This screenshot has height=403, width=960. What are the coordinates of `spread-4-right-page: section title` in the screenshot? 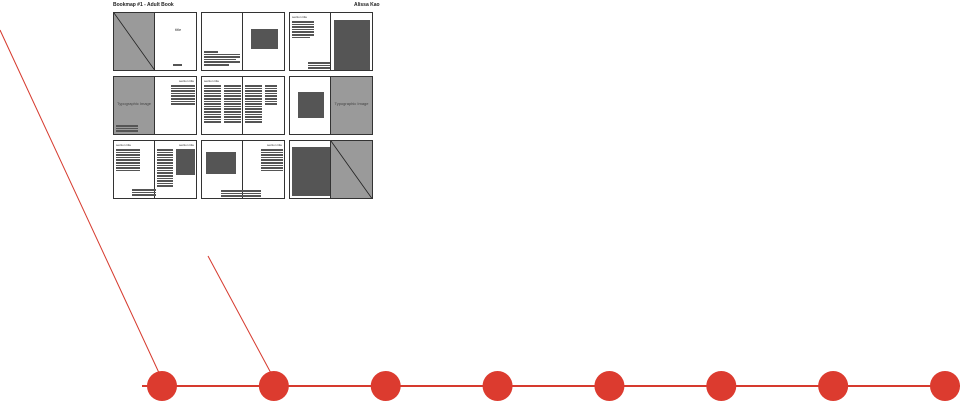 It's located at (175, 105).